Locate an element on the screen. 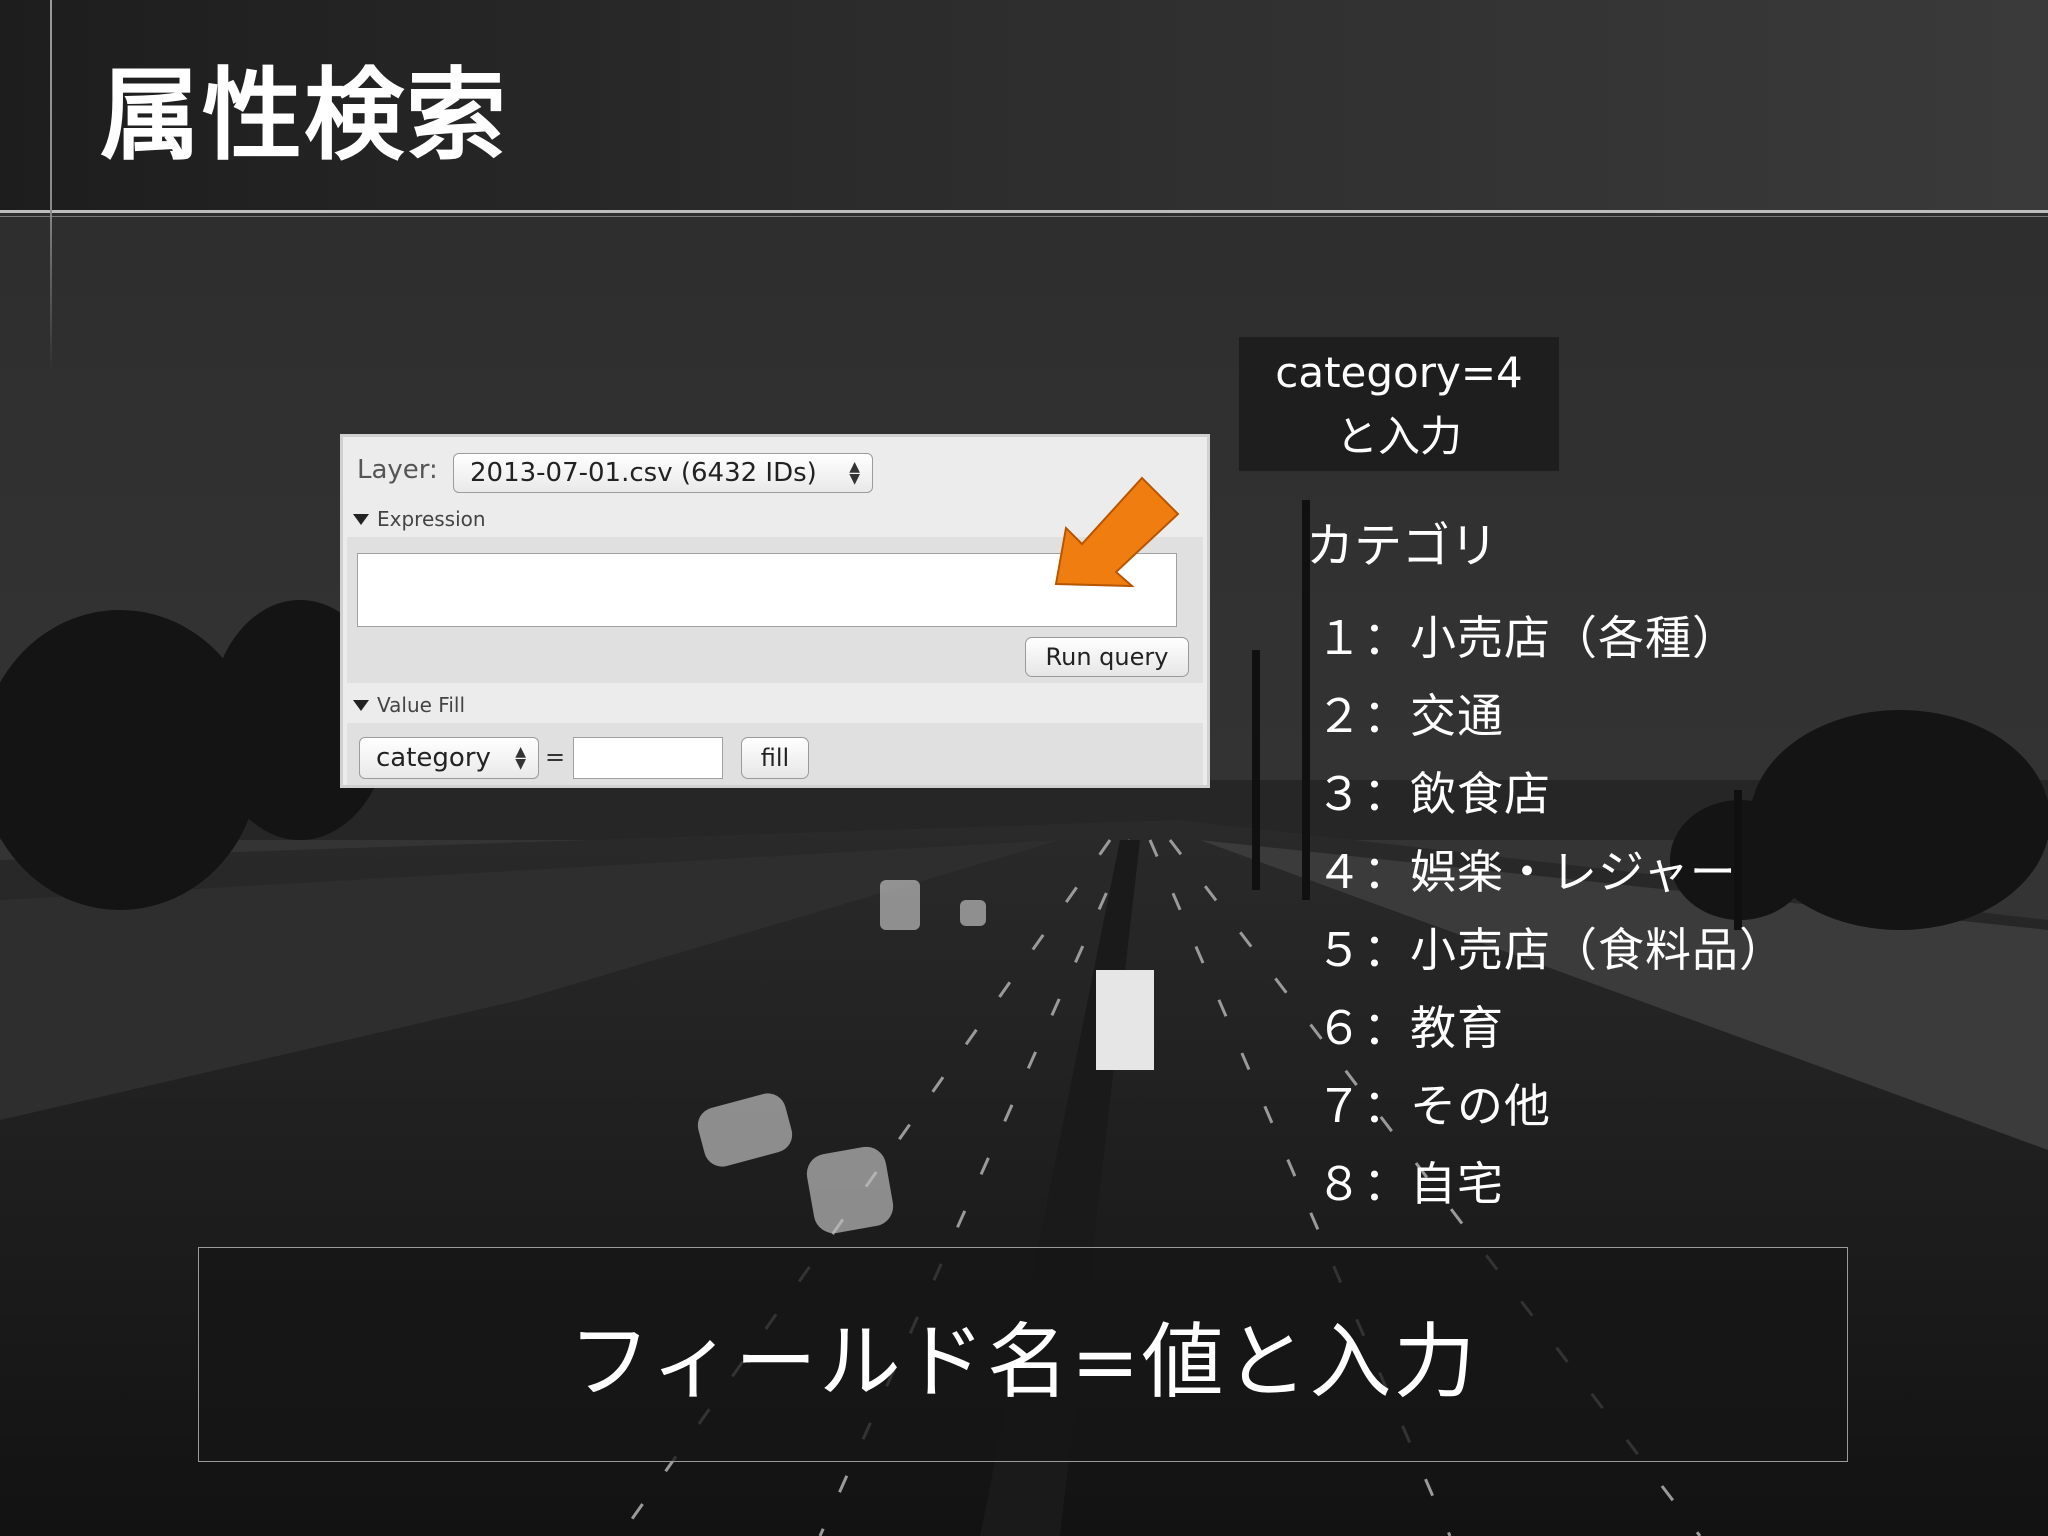  value-fill-section-header: Value Fill is located at coordinates (409, 705).